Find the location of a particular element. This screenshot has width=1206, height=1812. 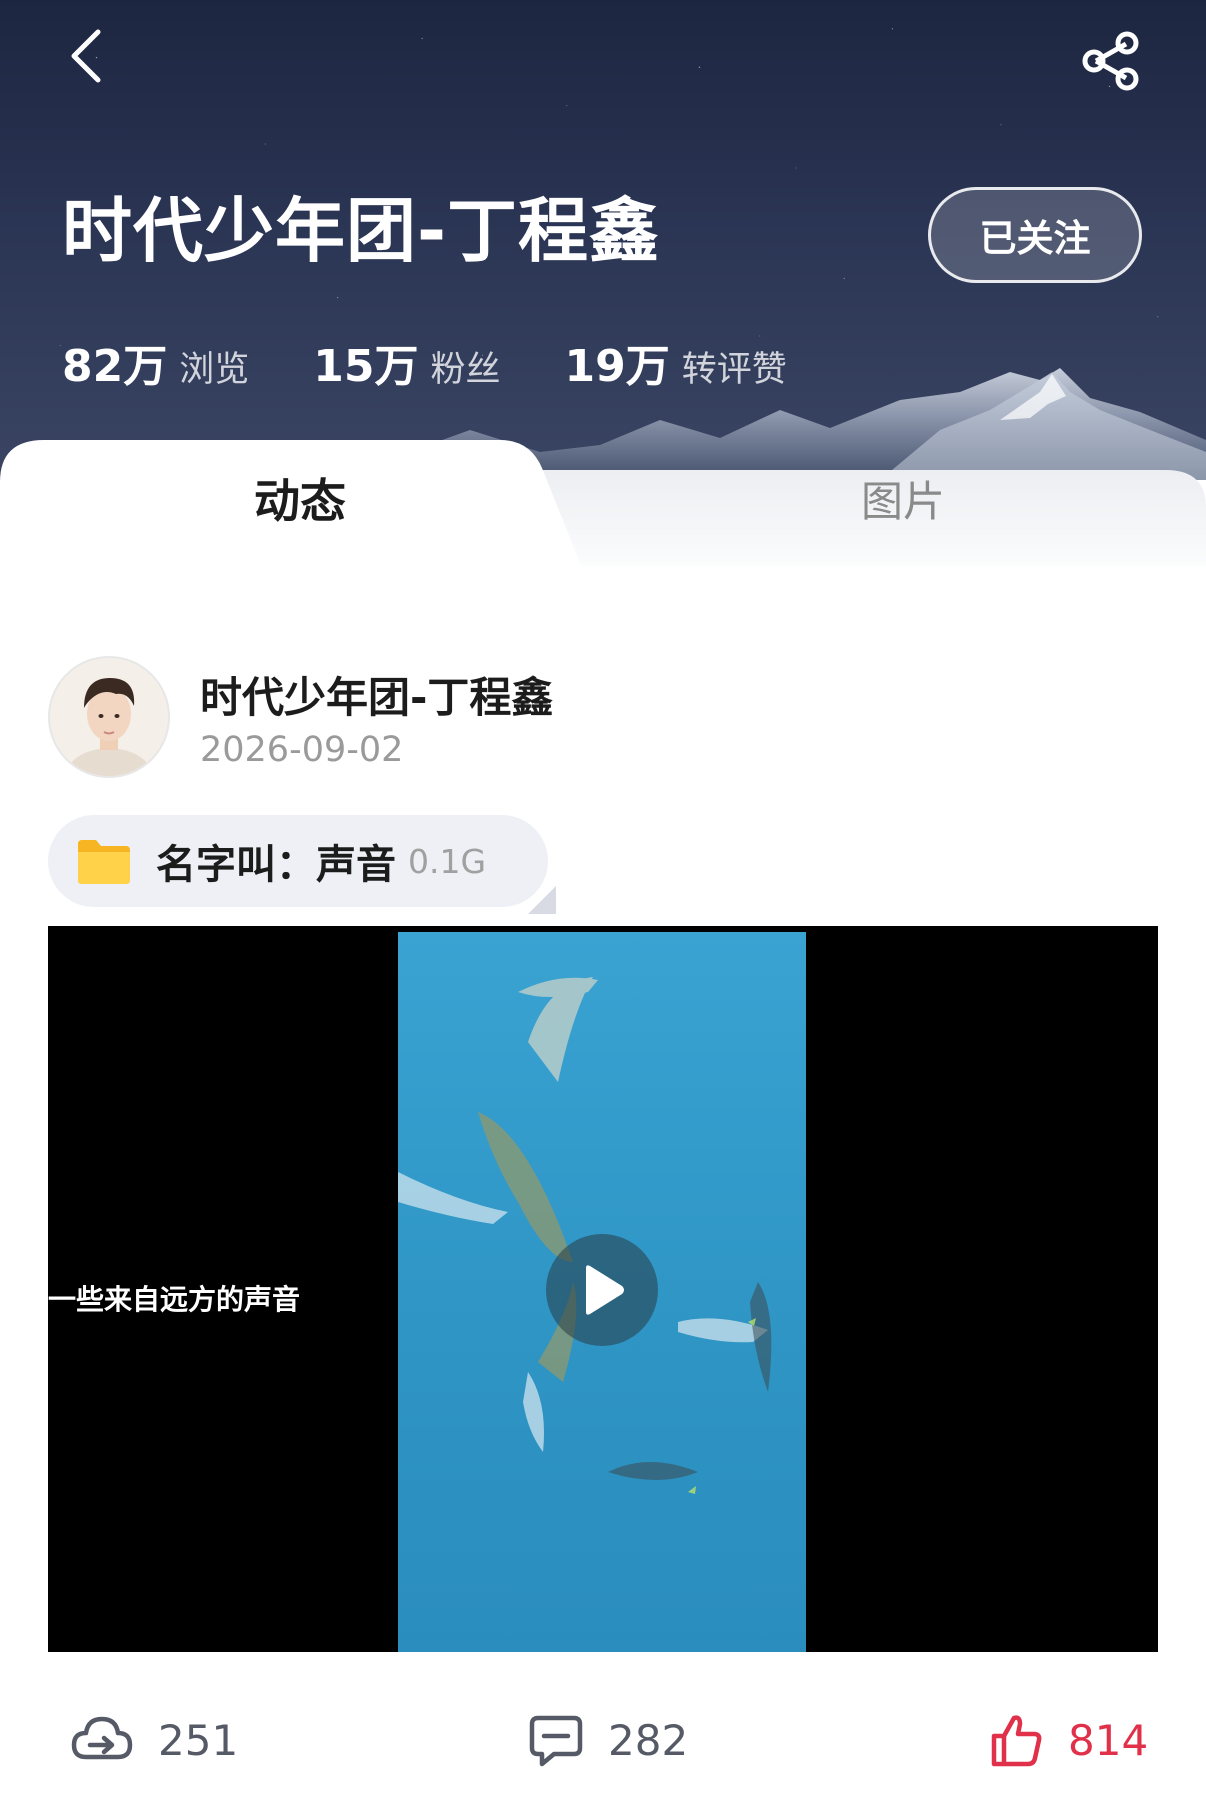

share-button is located at coordinates (1111, 61).